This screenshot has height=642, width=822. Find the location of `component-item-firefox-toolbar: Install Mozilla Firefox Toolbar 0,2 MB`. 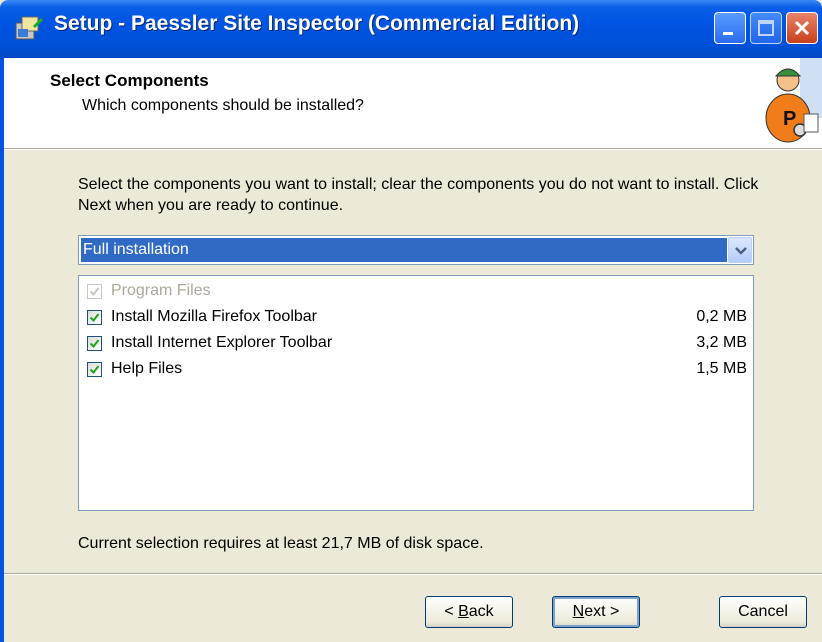

component-item-firefox-toolbar: Install Mozilla Firefox Toolbar 0,2 MB is located at coordinates (417, 319).